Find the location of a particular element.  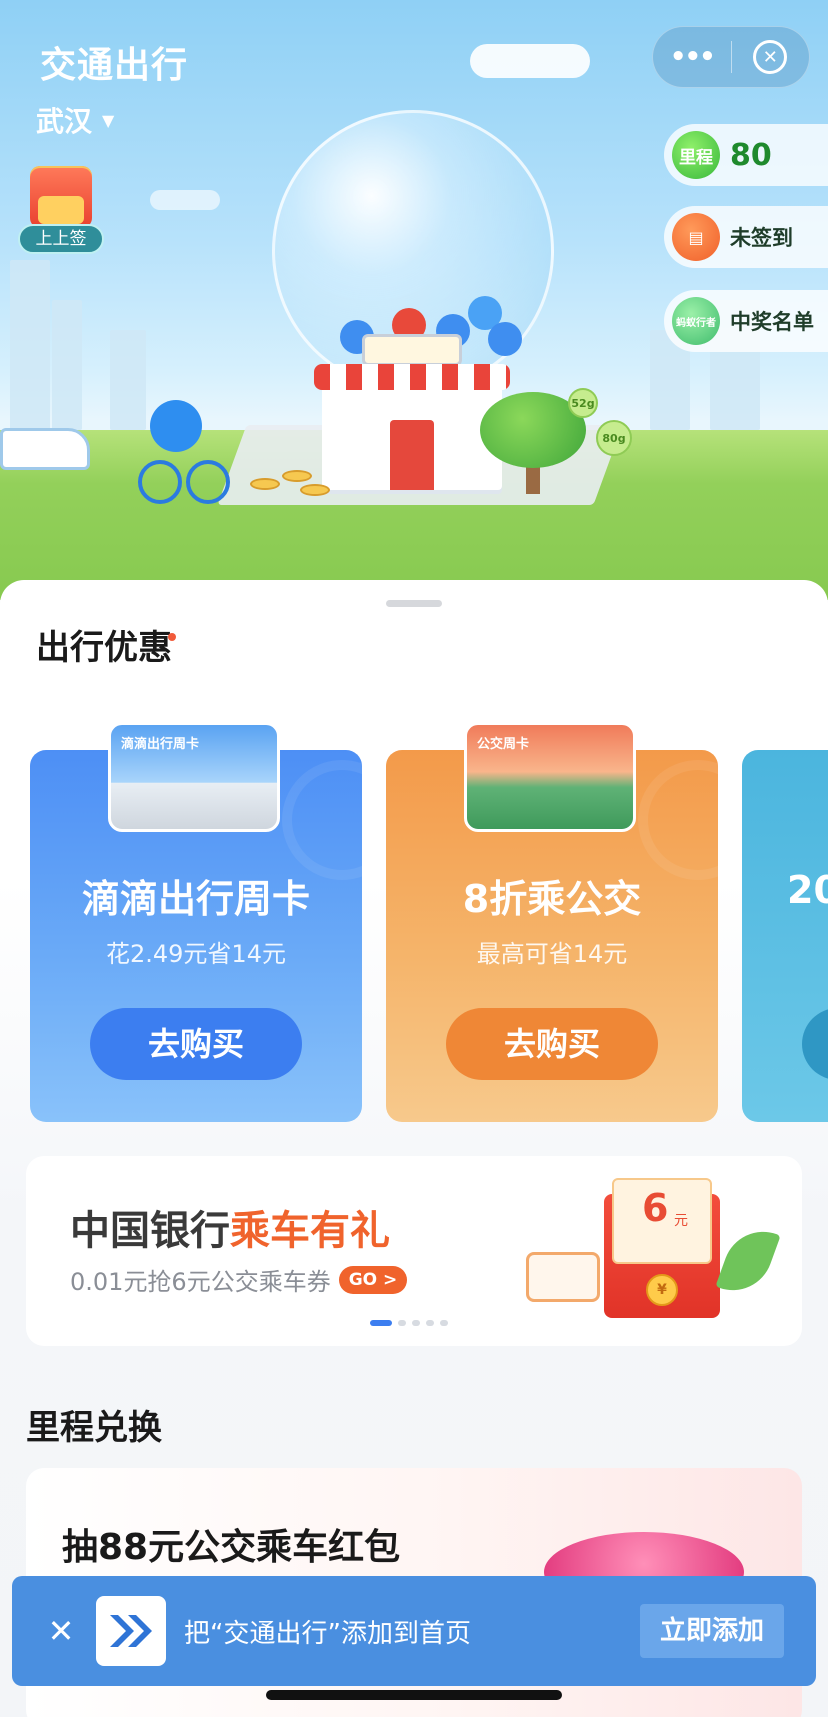

app-logo-icon is located at coordinates (131, 1631).